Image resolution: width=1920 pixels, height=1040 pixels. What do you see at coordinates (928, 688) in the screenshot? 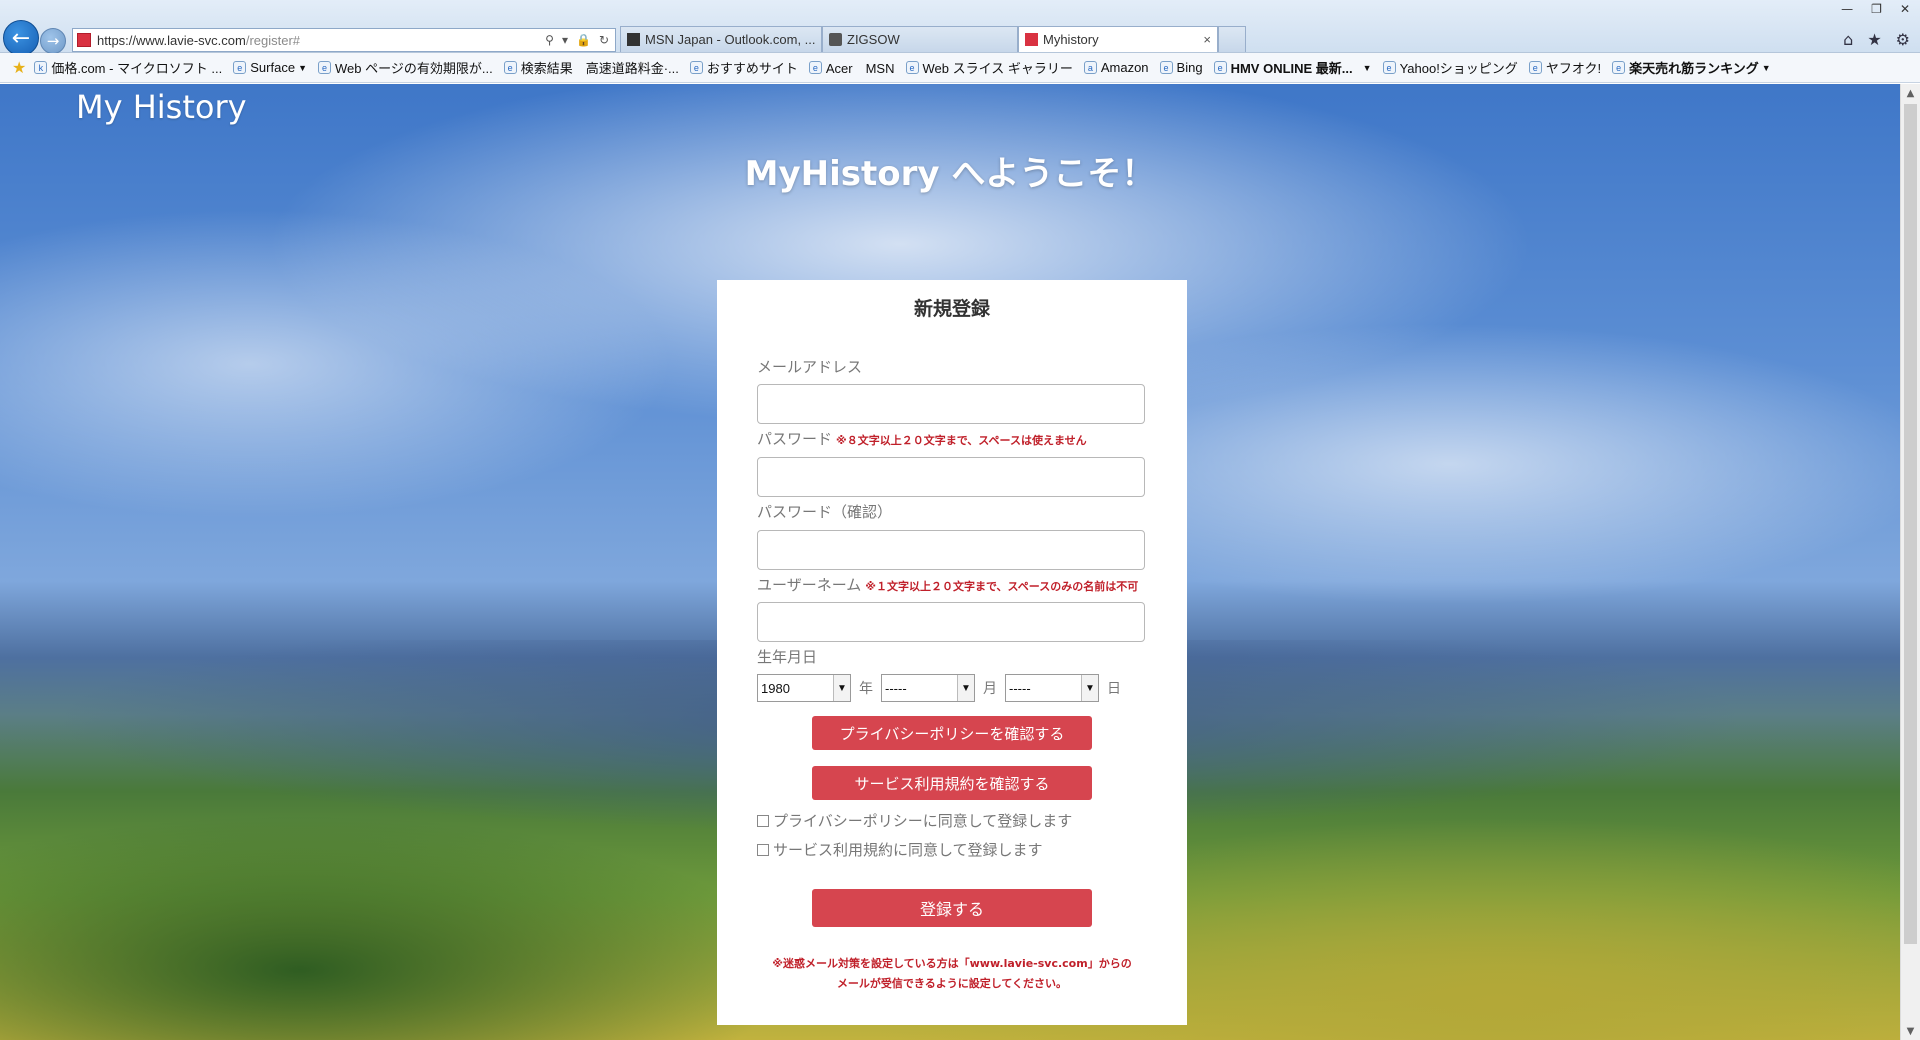
I see `birth-month-select: ----- ▼` at bounding box center [928, 688].